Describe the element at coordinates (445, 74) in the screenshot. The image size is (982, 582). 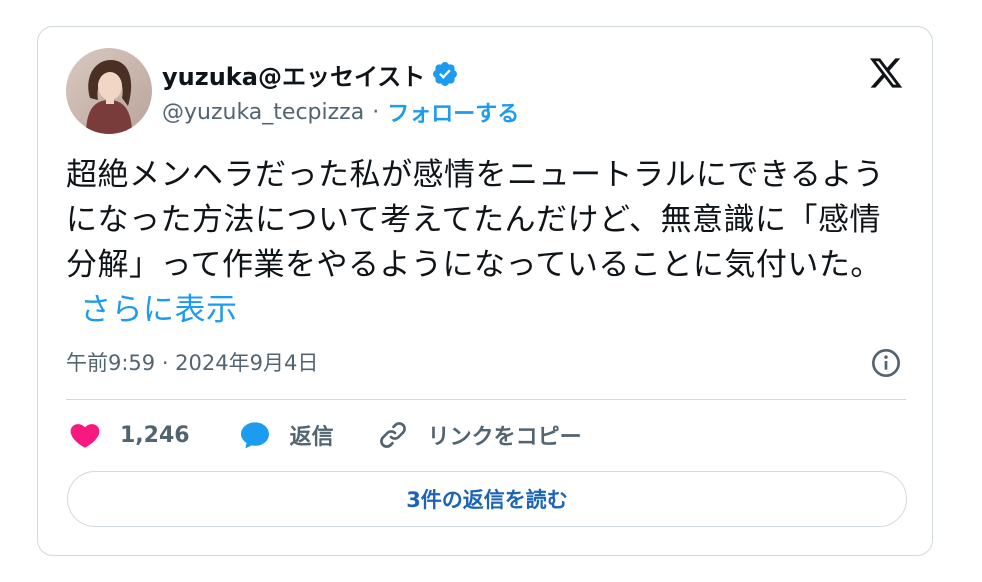
I see `verified-badge-icon` at that location.